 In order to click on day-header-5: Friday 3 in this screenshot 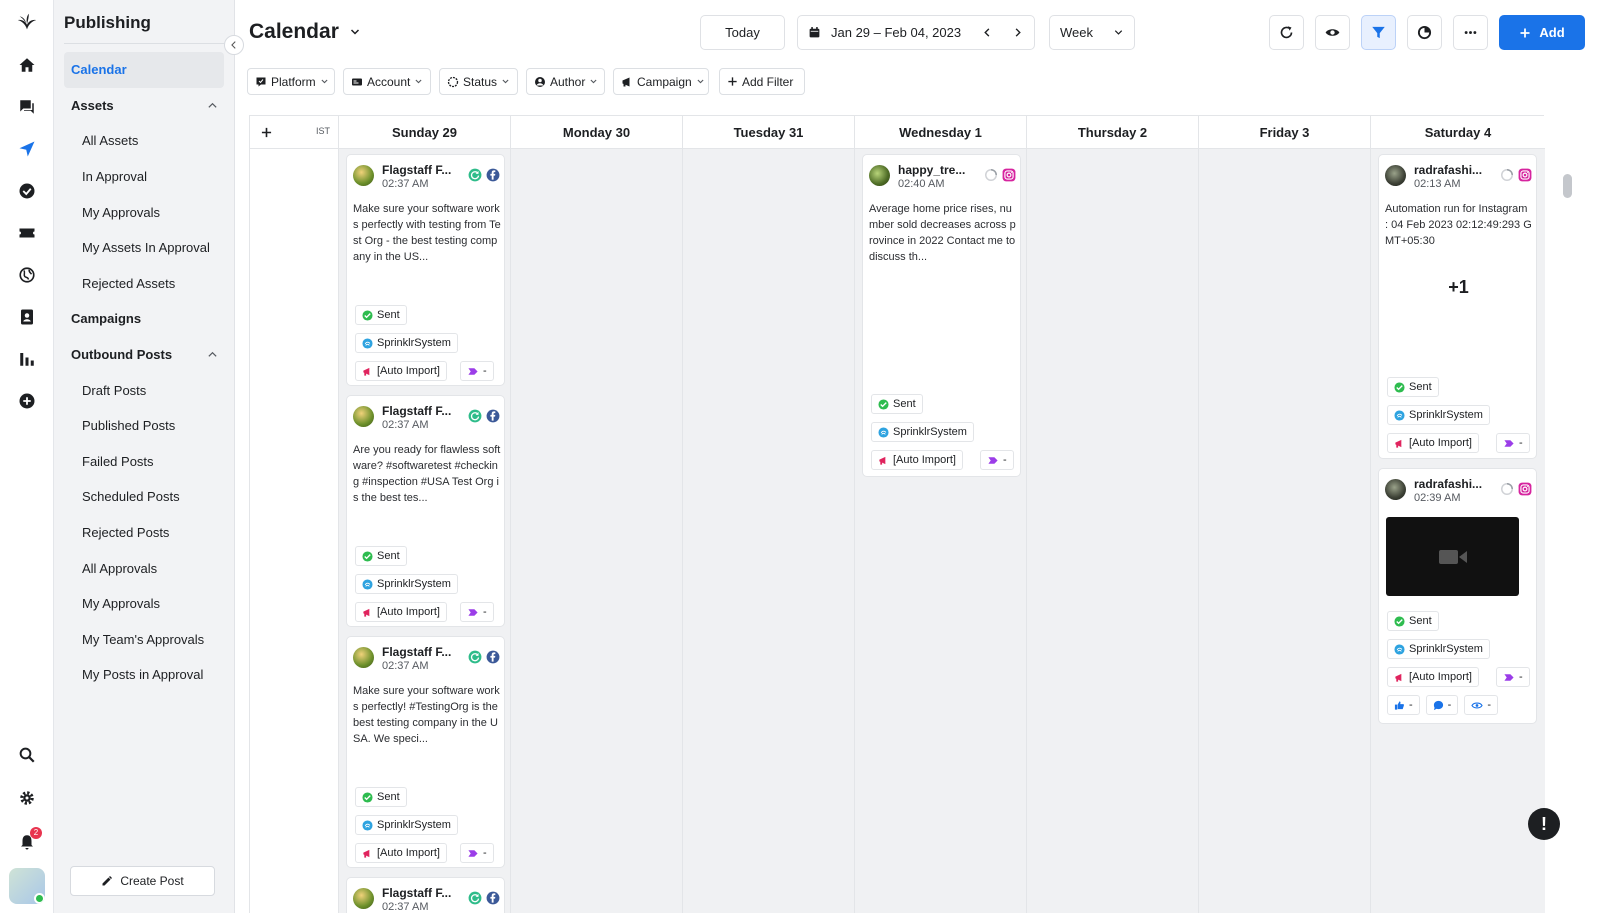, I will do `click(1284, 132)`.